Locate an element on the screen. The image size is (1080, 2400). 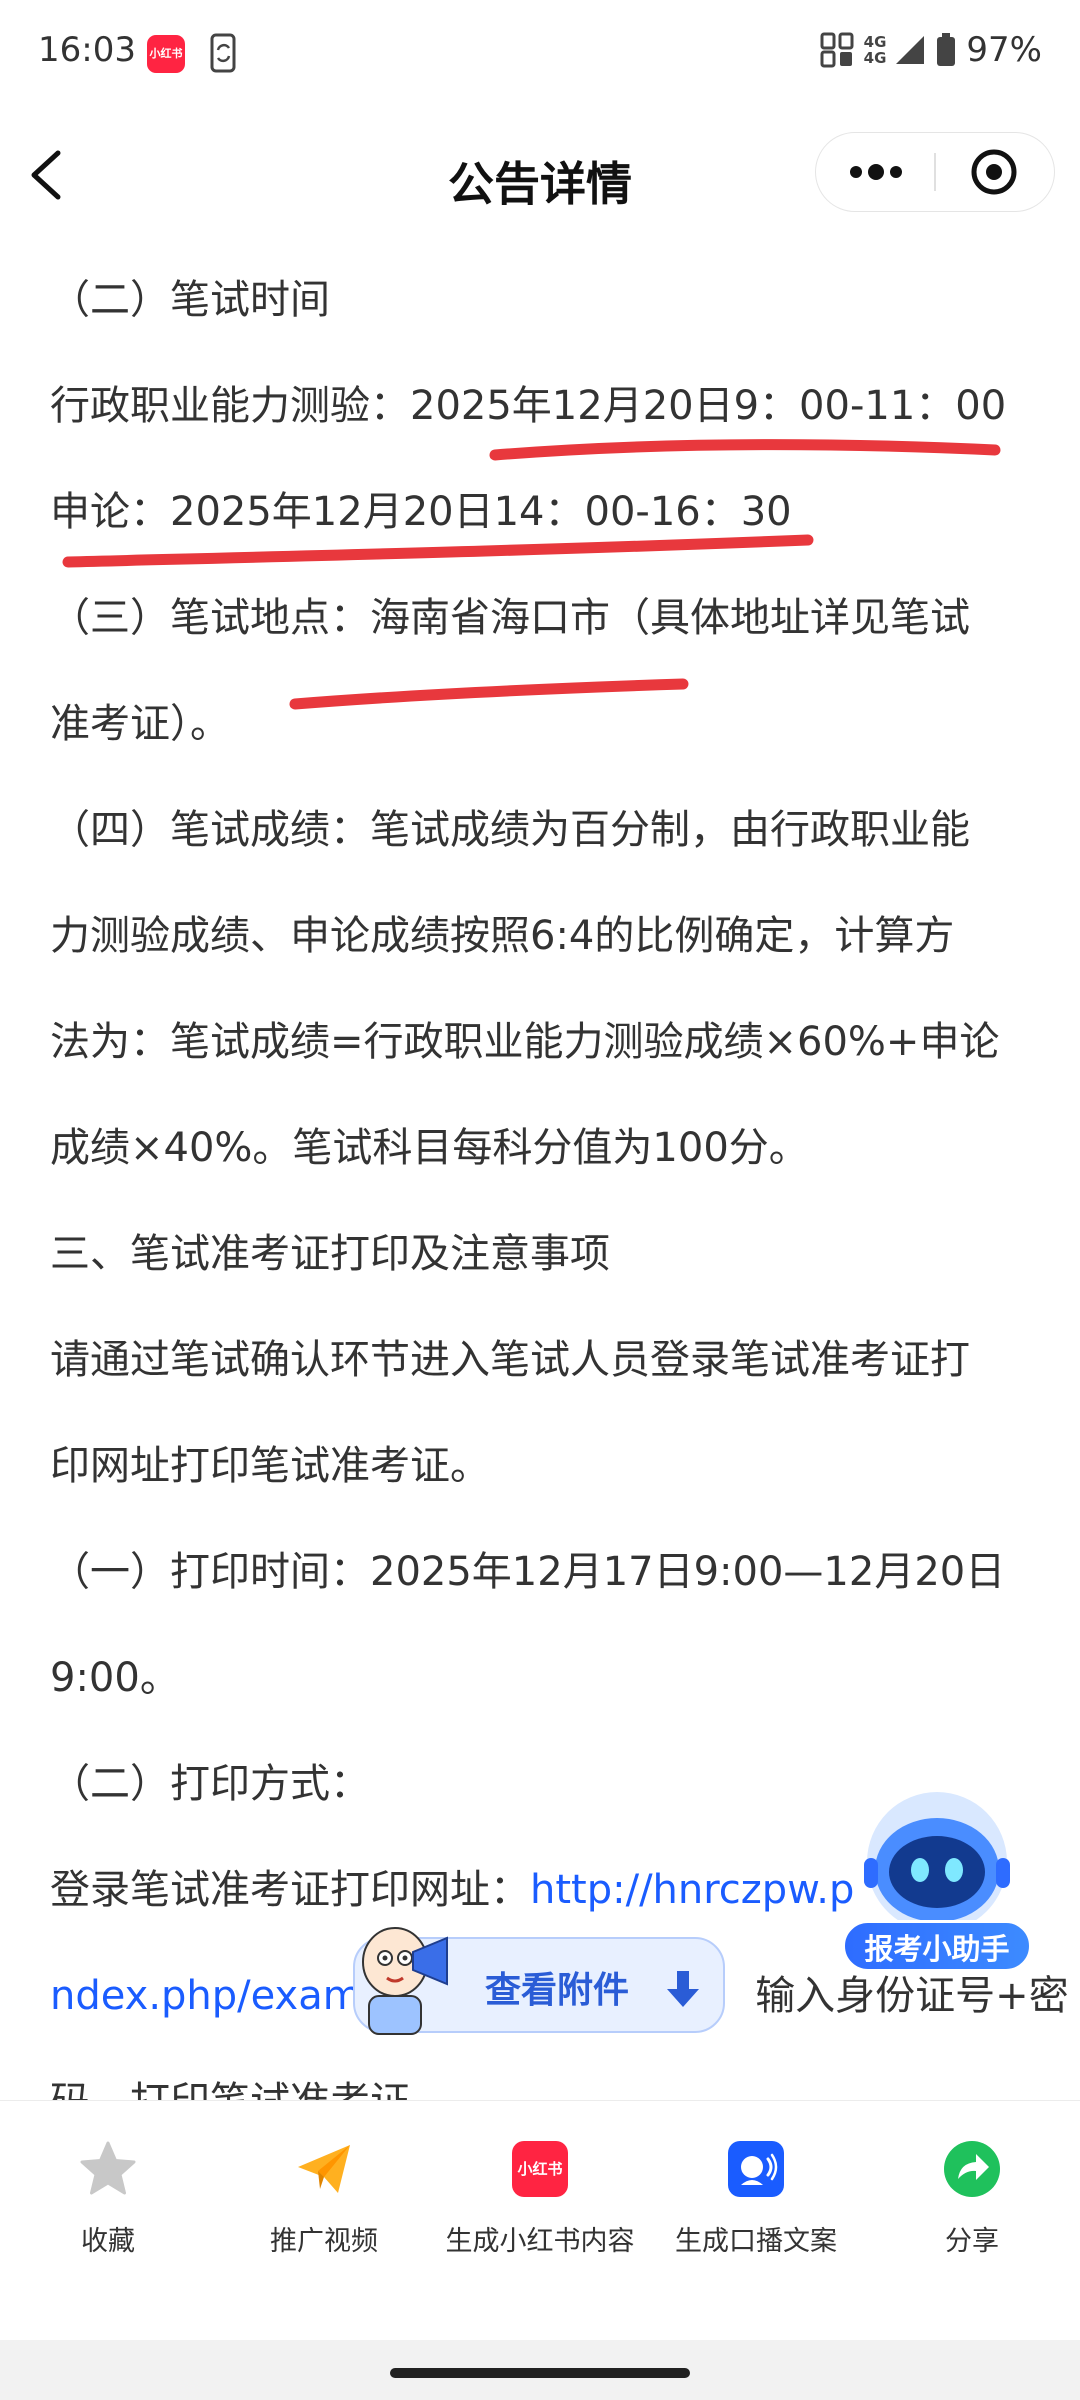
share-button: 分享 is located at coordinates (972, 2204).